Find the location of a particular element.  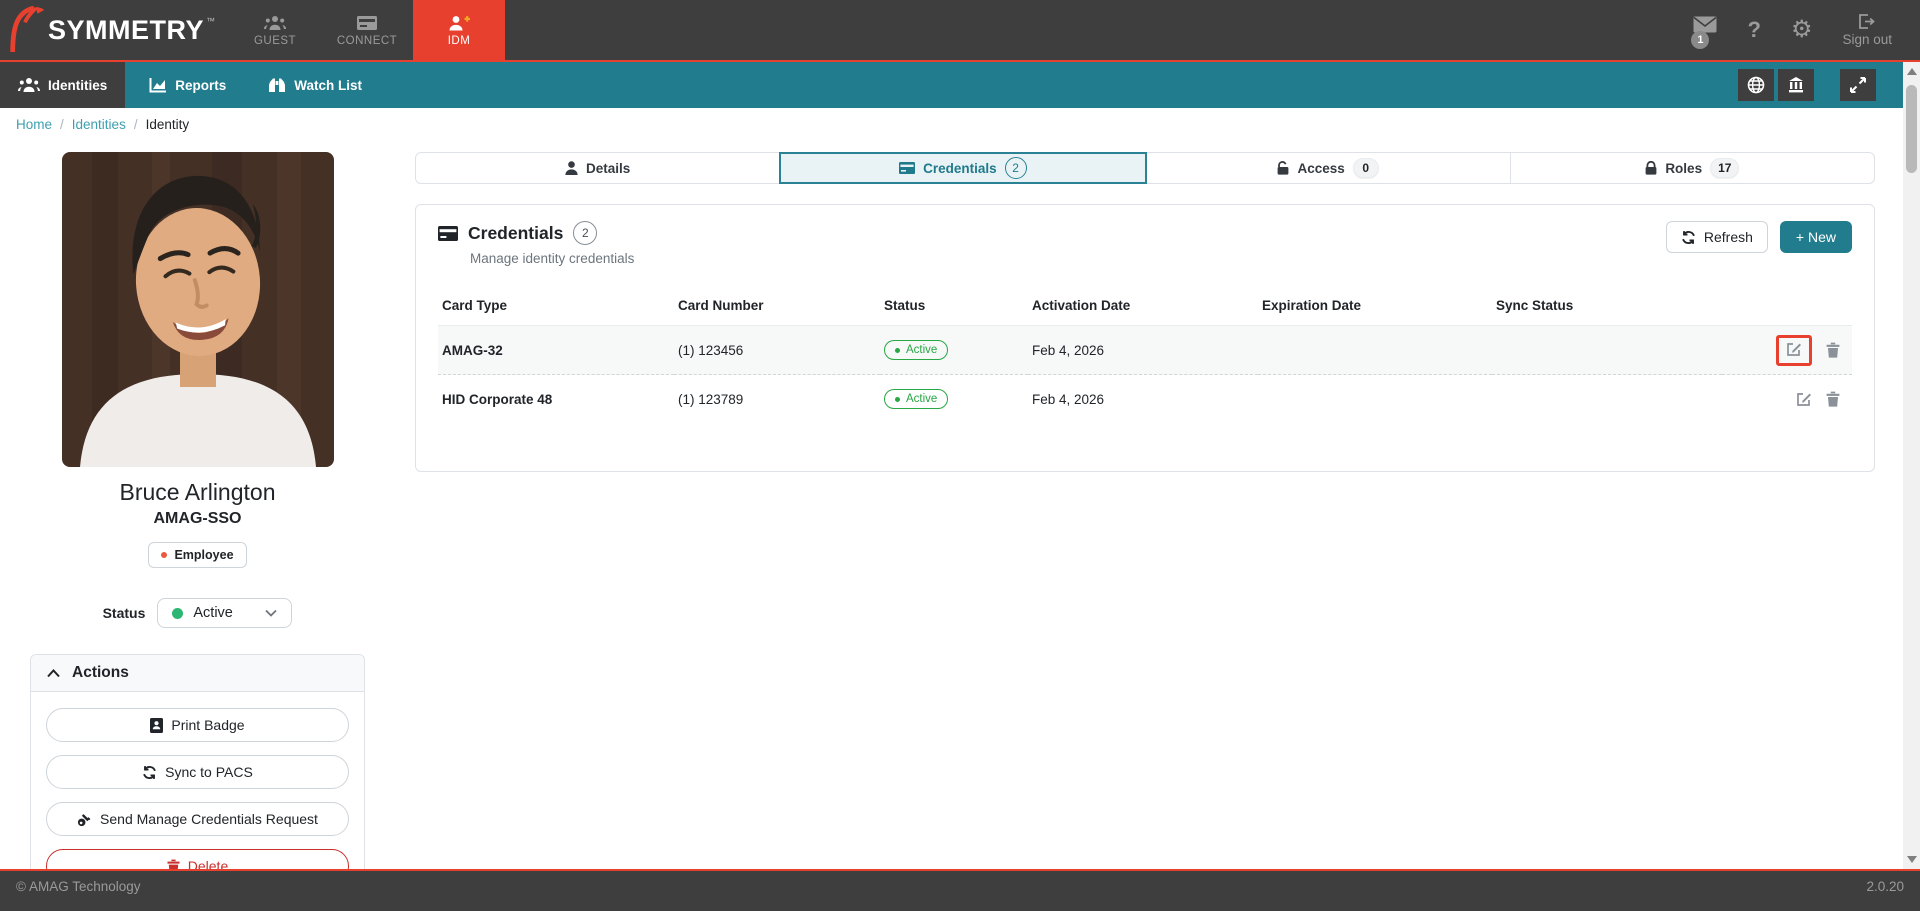

action-label: Print Badge is located at coordinates (208, 725).